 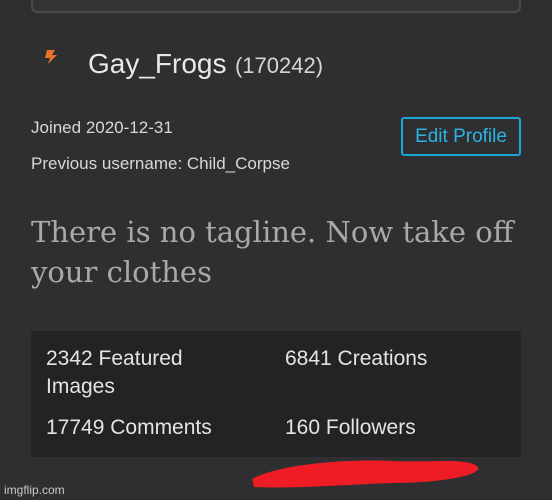 What do you see at coordinates (356, 359) in the screenshot?
I see `stat-creations: 6841 Creations` at bounding box center [356, 359].